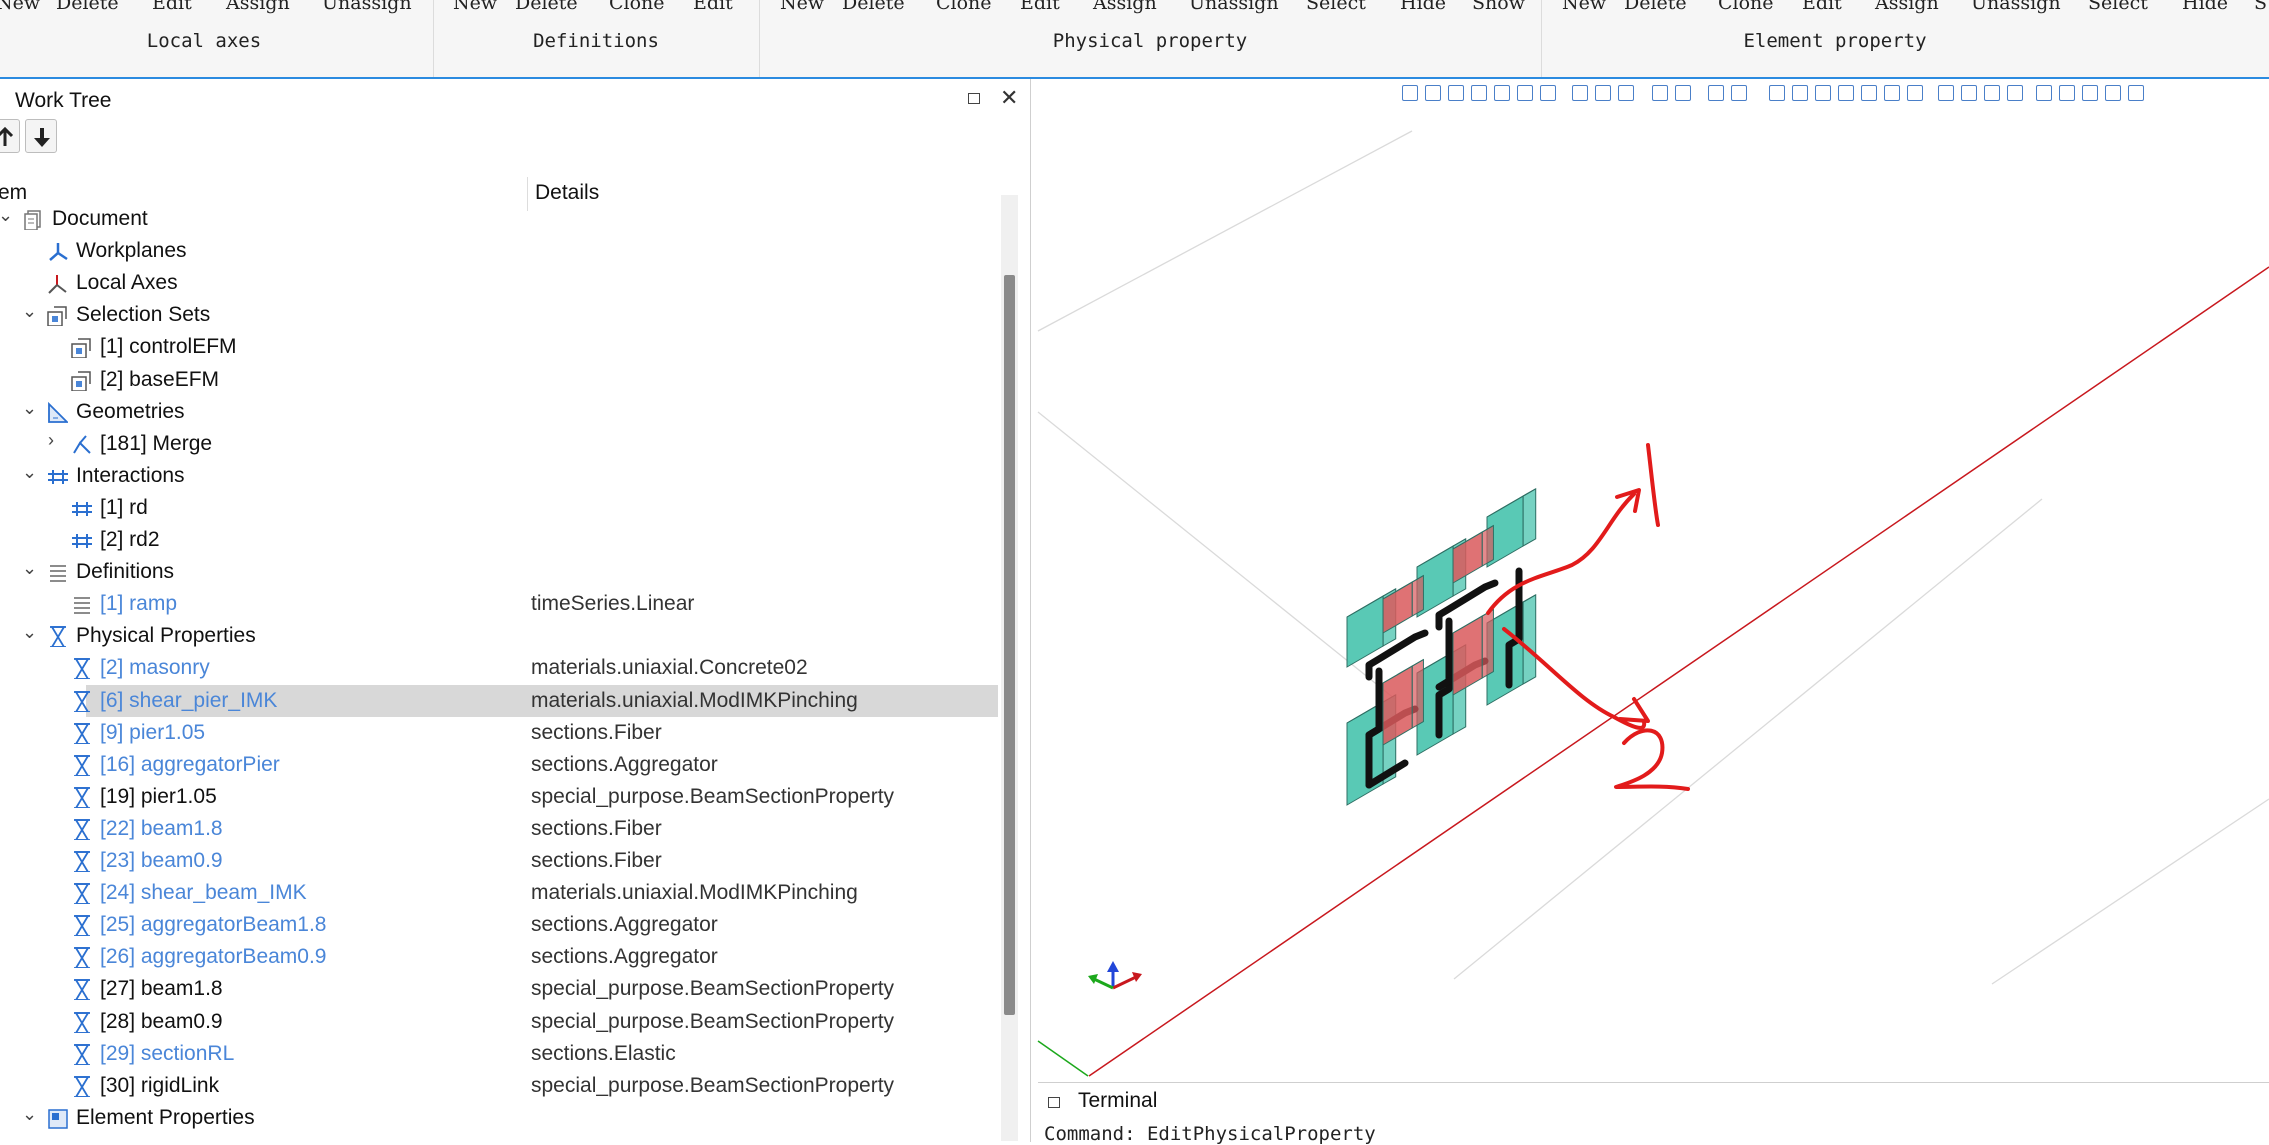 This screenshot has height=1145, width=2269. I want to click on element-select-button: Select, so click(2118, 7).